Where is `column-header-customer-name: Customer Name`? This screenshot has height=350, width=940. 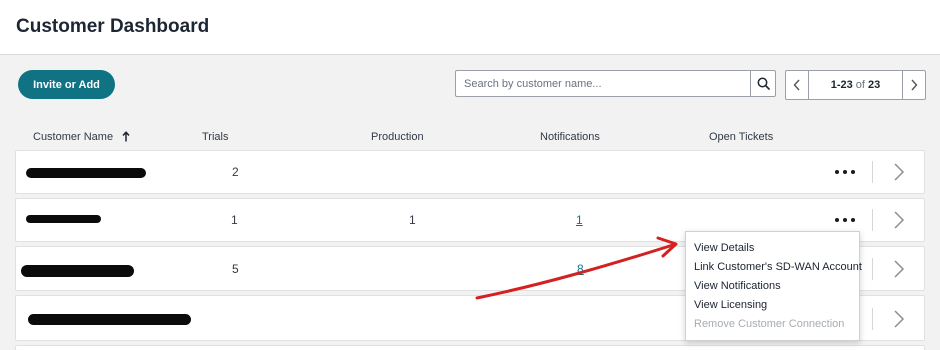 column-header-customer-name: Customer Name is located at coordinates (81, 137).